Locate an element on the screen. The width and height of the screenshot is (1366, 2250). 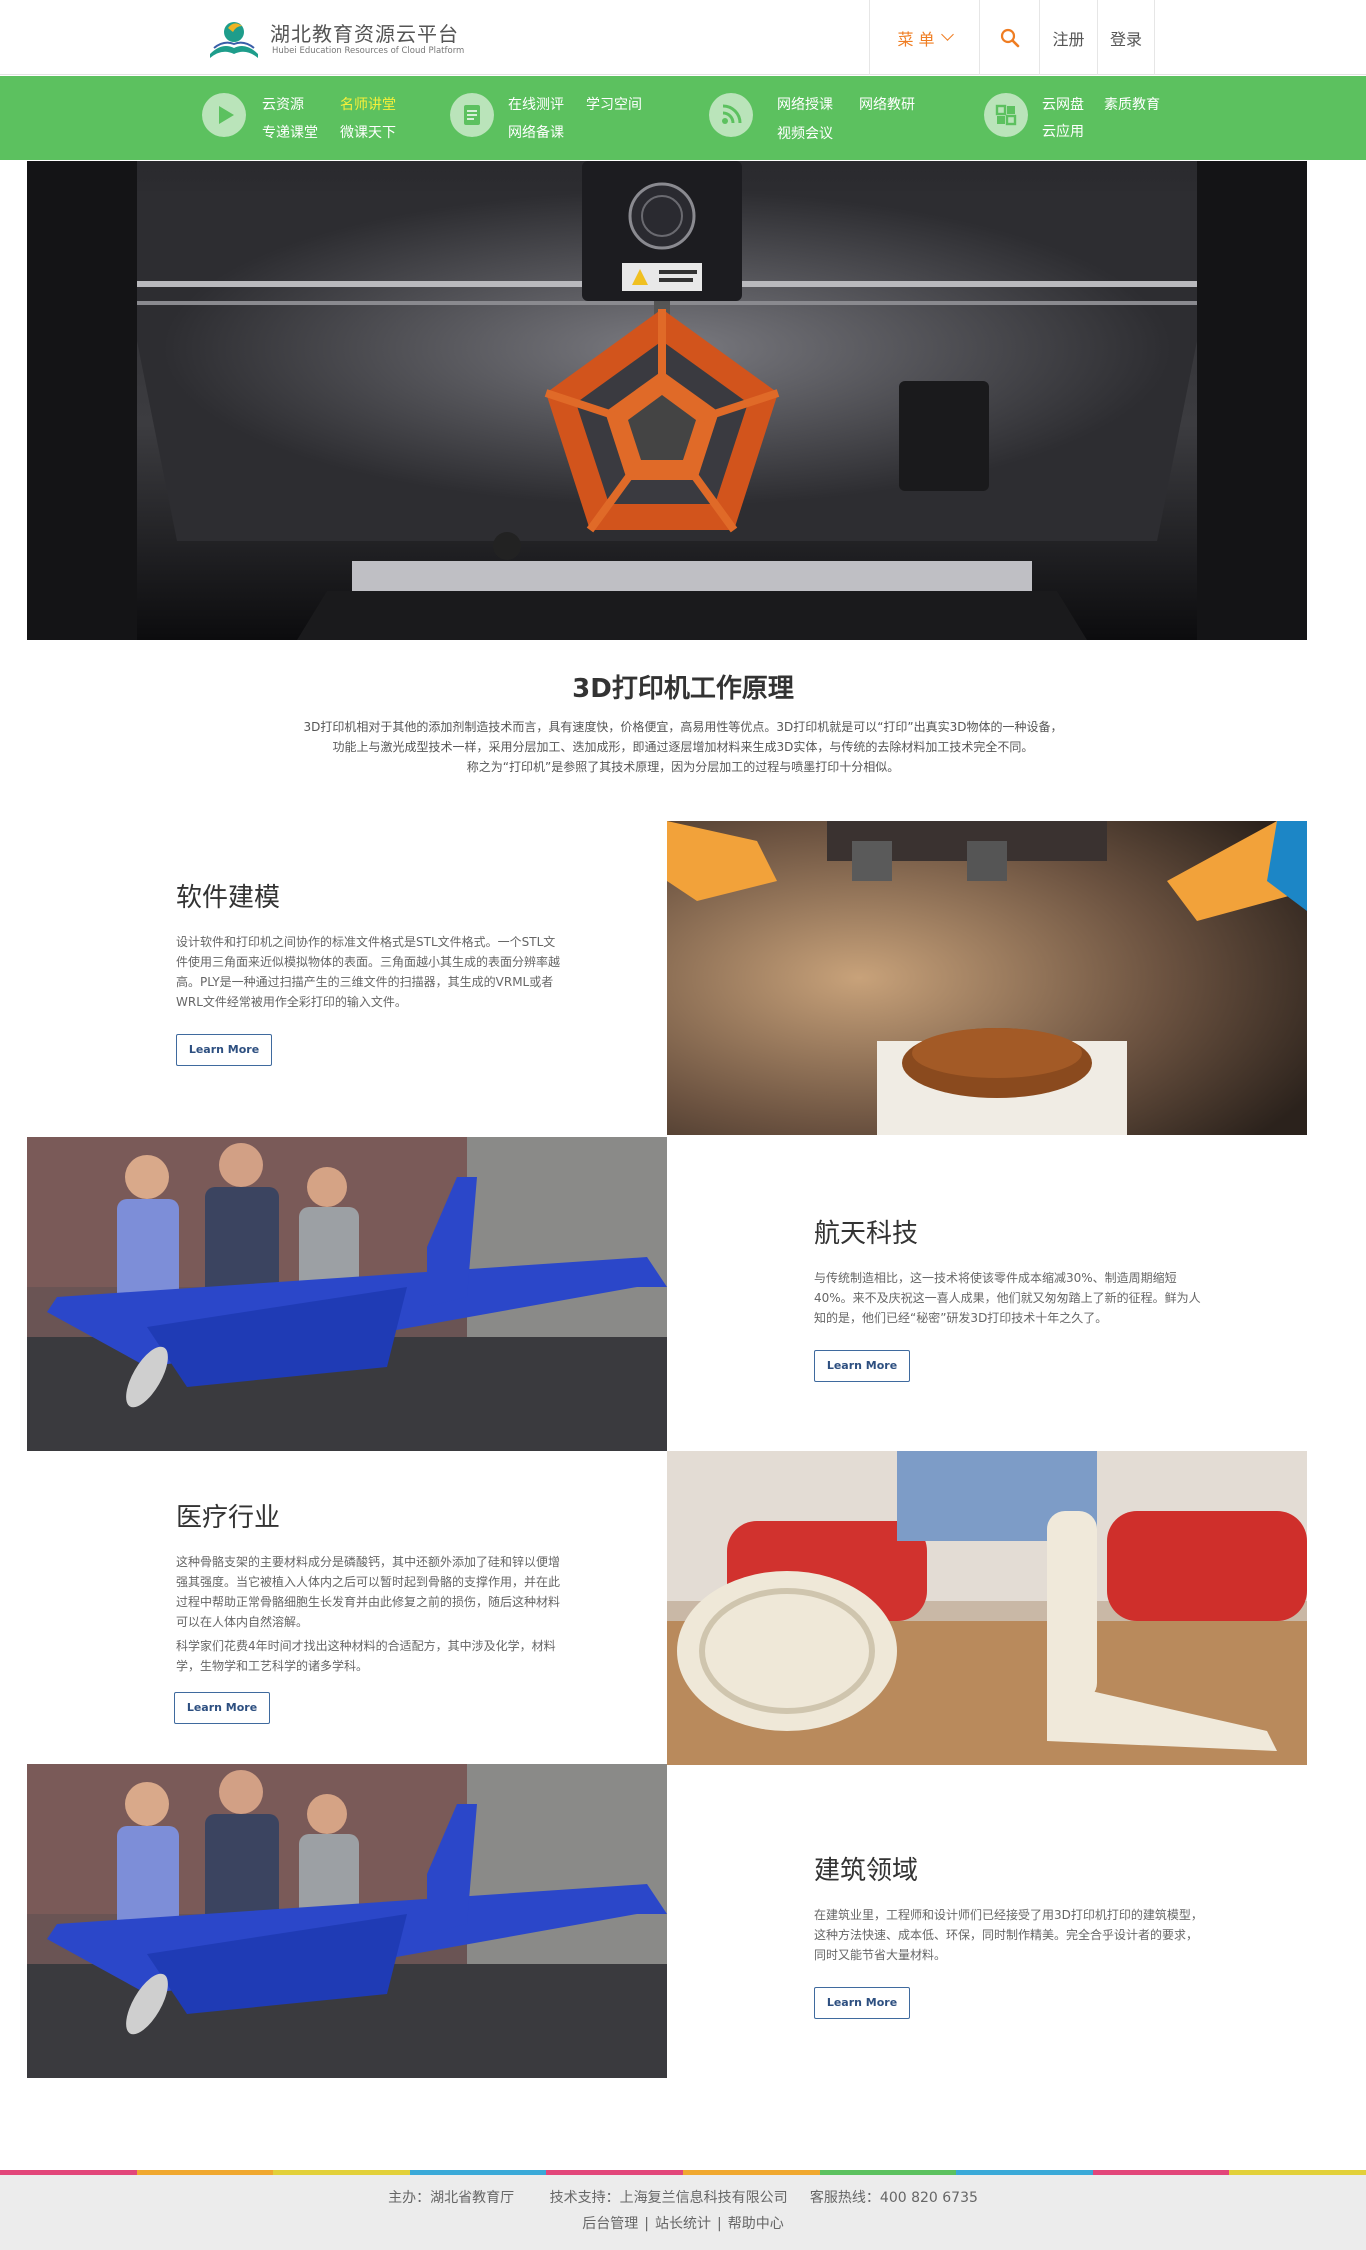
chevron-down-icon is located at coordinates (947, 34).